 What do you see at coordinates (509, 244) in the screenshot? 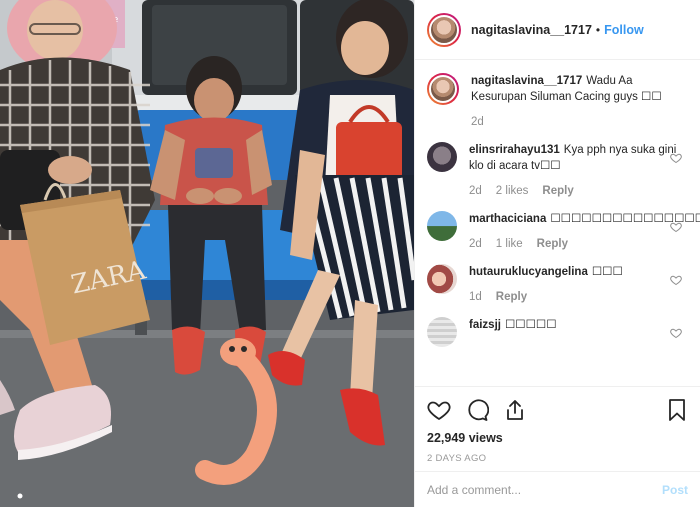
I see `comment-likes: 1 like` at bounding box center [509, 244].